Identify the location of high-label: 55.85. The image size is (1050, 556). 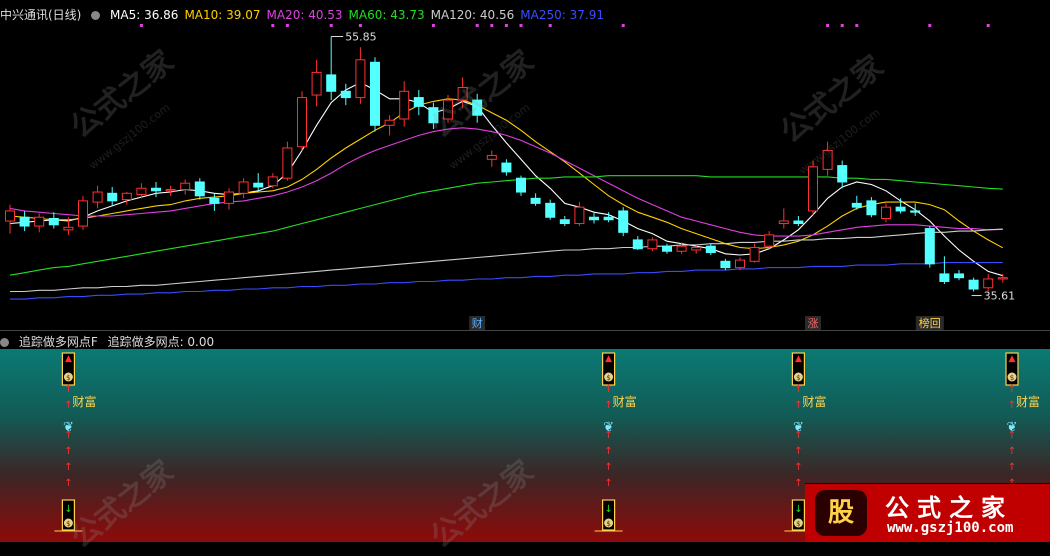
(361, 36).